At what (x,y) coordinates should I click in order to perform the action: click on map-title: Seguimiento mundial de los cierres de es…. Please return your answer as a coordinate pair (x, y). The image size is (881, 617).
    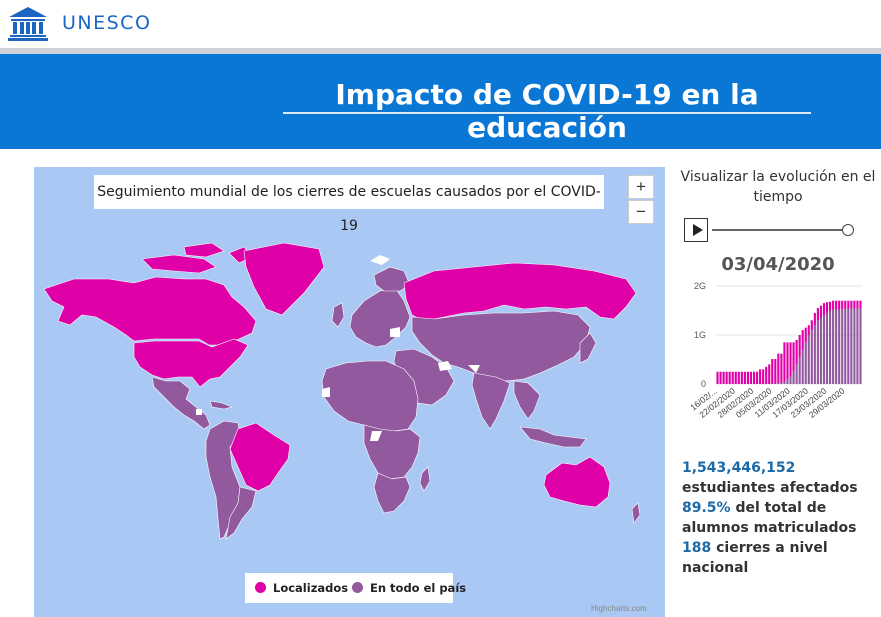
    Looking at the image, I should click on (349, 204).